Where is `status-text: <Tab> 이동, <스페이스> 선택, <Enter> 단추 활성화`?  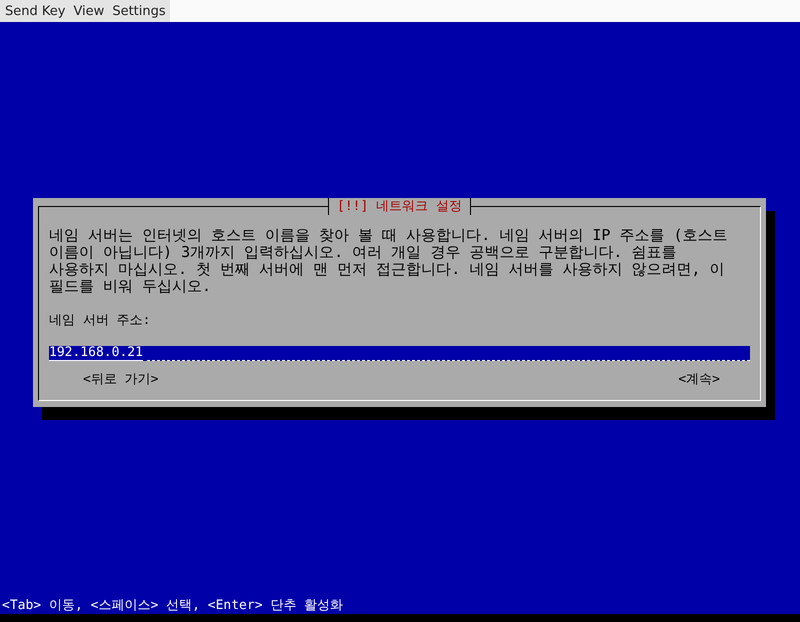
status-text: <Tab> 이동, <스페이스> 선택, <Enter> 단추 활성화 is located at coordinates (172, 606).